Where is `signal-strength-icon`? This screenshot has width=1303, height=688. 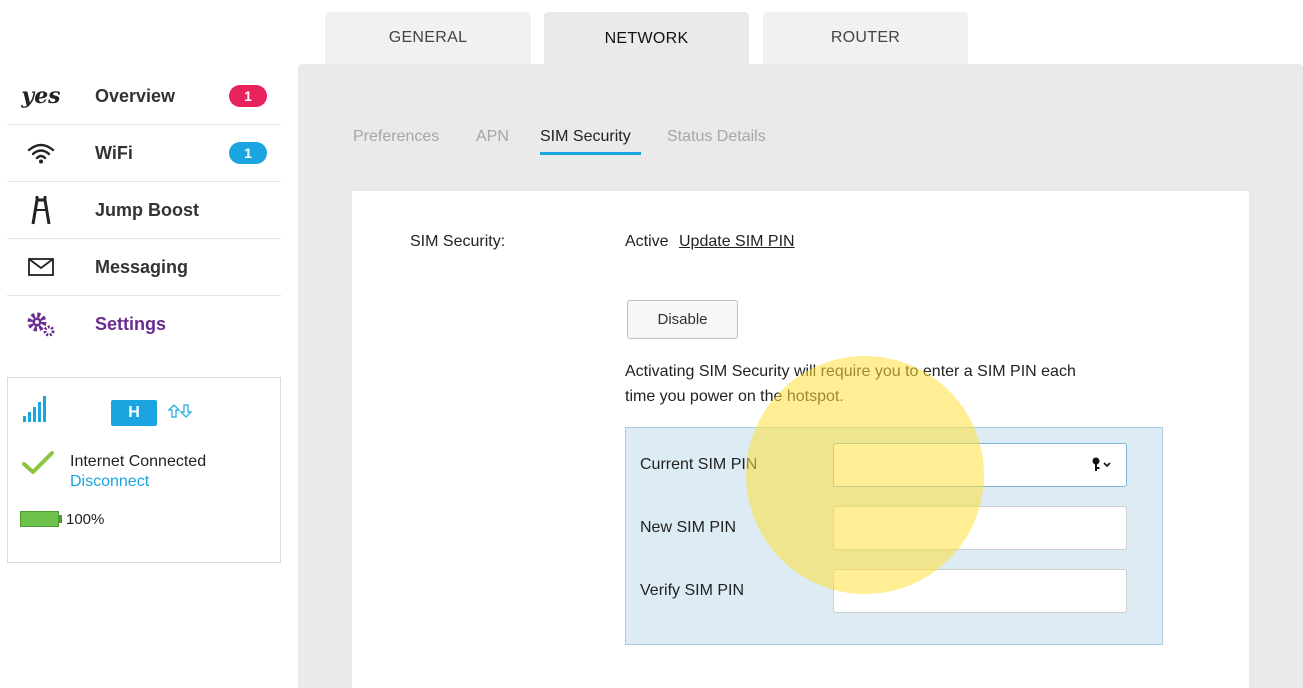
signal-strength-icon is located at coordinates (35, 411).